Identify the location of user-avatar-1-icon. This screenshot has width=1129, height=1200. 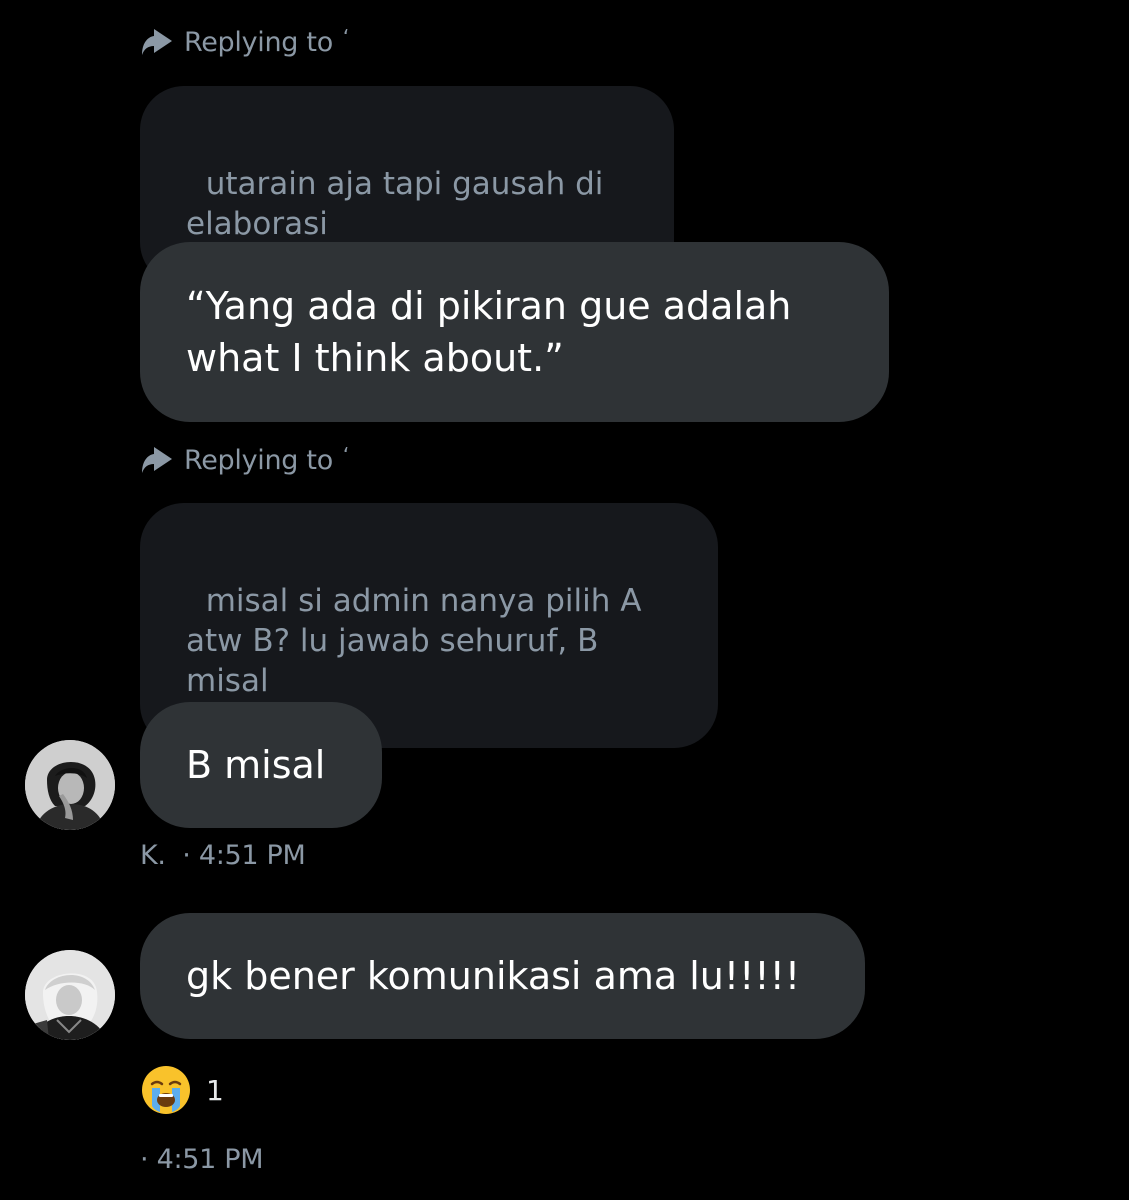
(70, 785).